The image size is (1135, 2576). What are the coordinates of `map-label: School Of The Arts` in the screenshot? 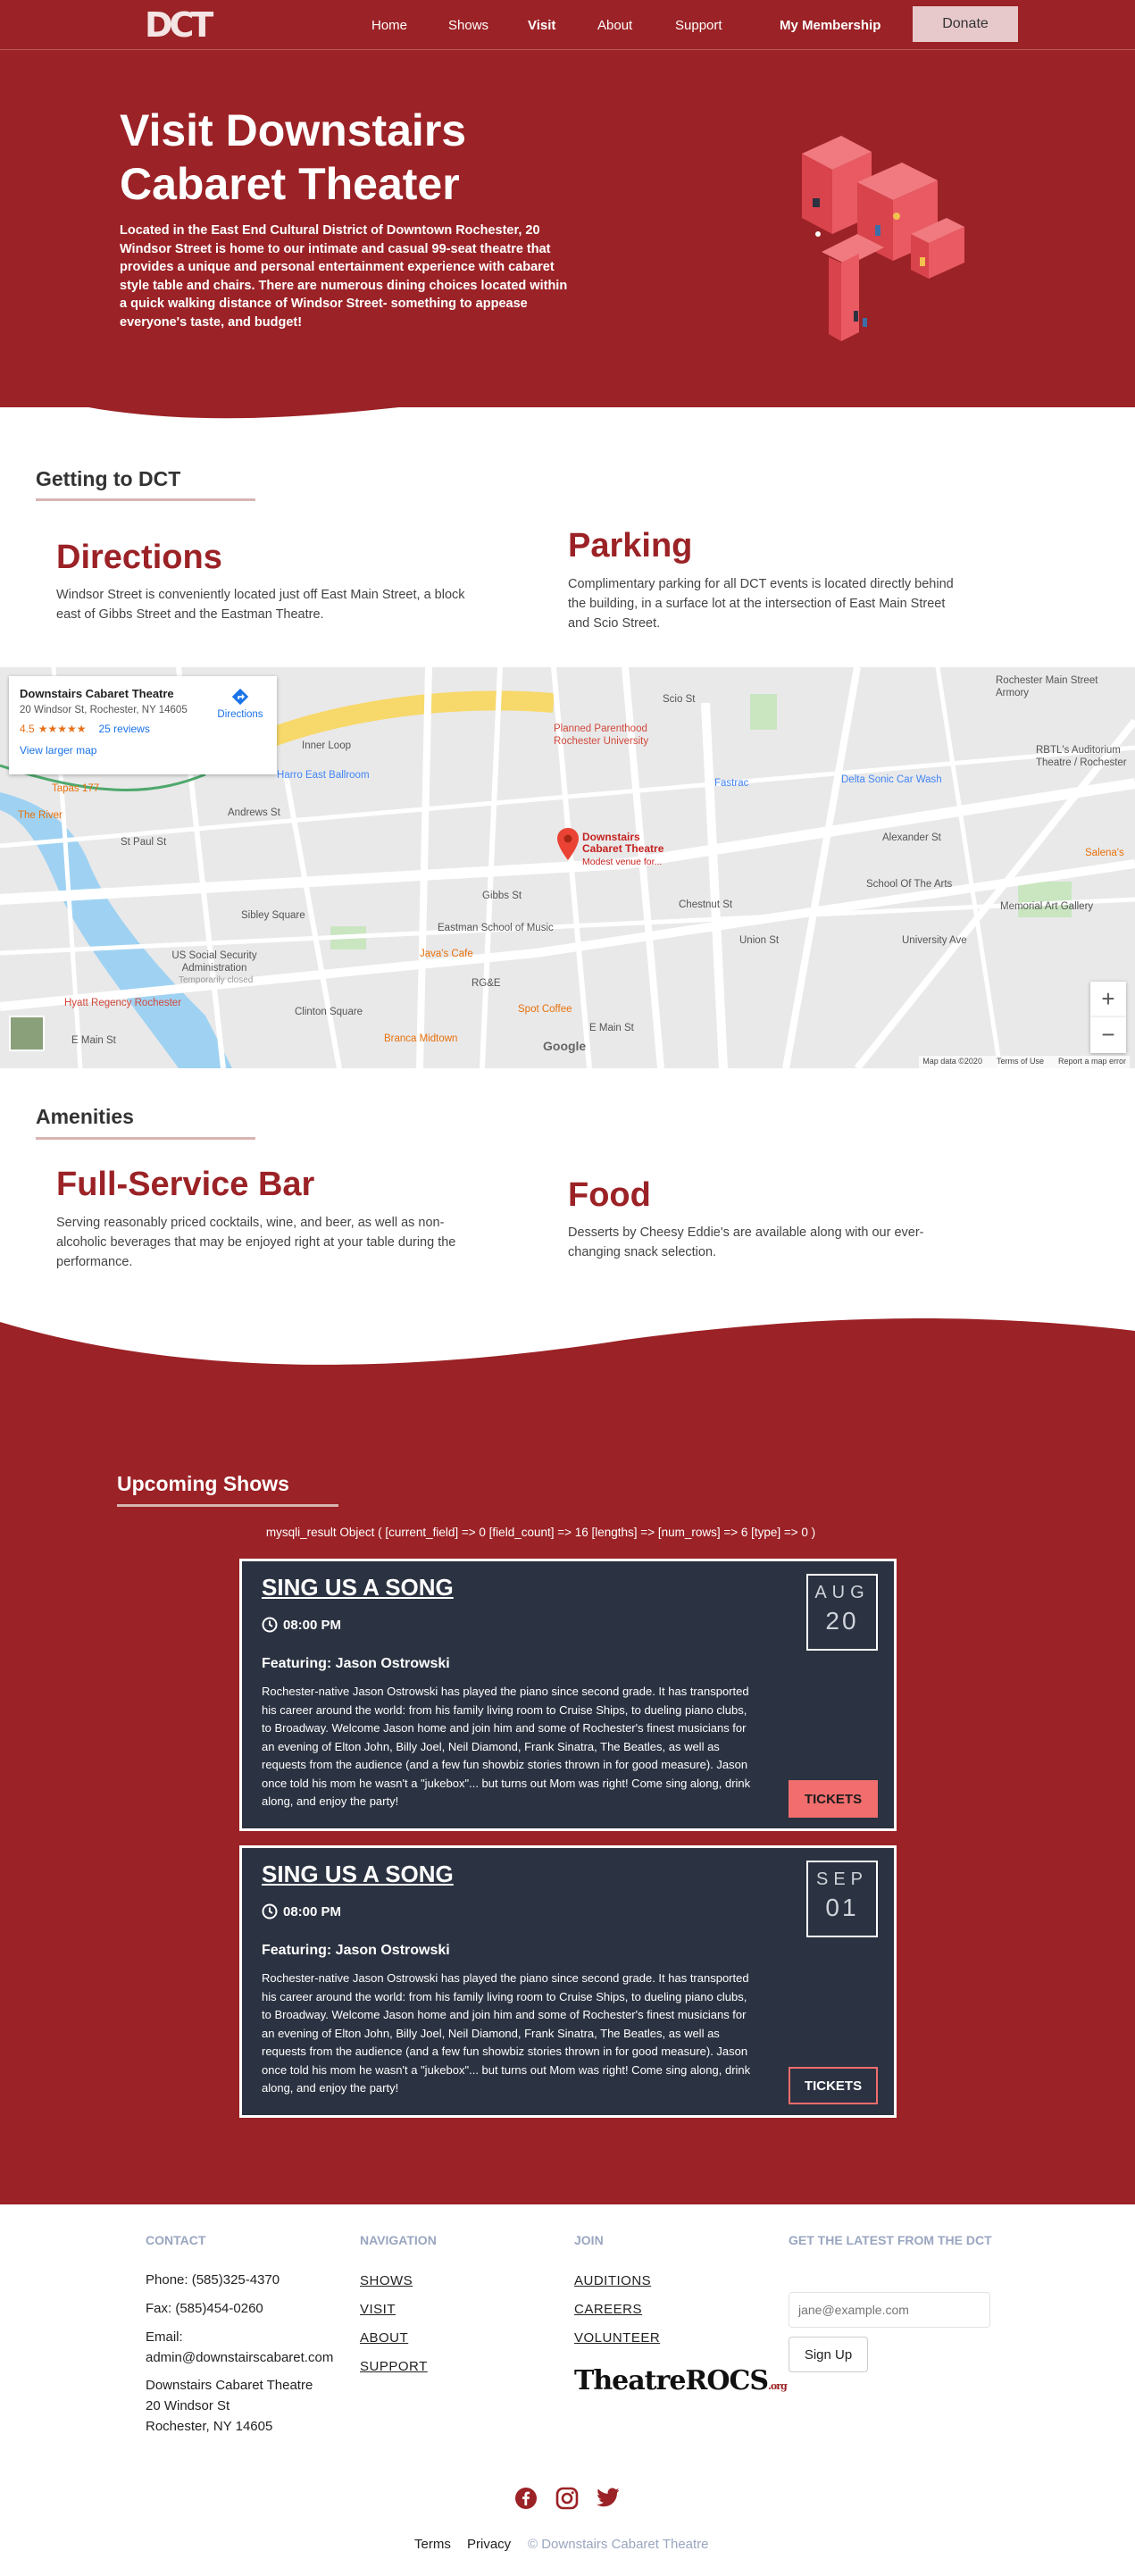 It's located at (909, 885).